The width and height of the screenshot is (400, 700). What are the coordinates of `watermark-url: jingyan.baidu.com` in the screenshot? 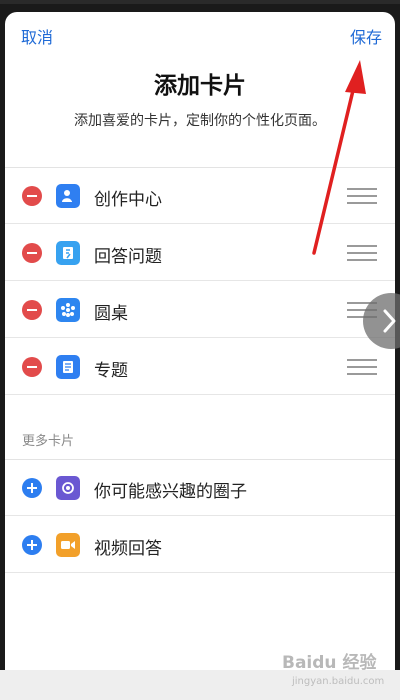 It's located at (338, 681).